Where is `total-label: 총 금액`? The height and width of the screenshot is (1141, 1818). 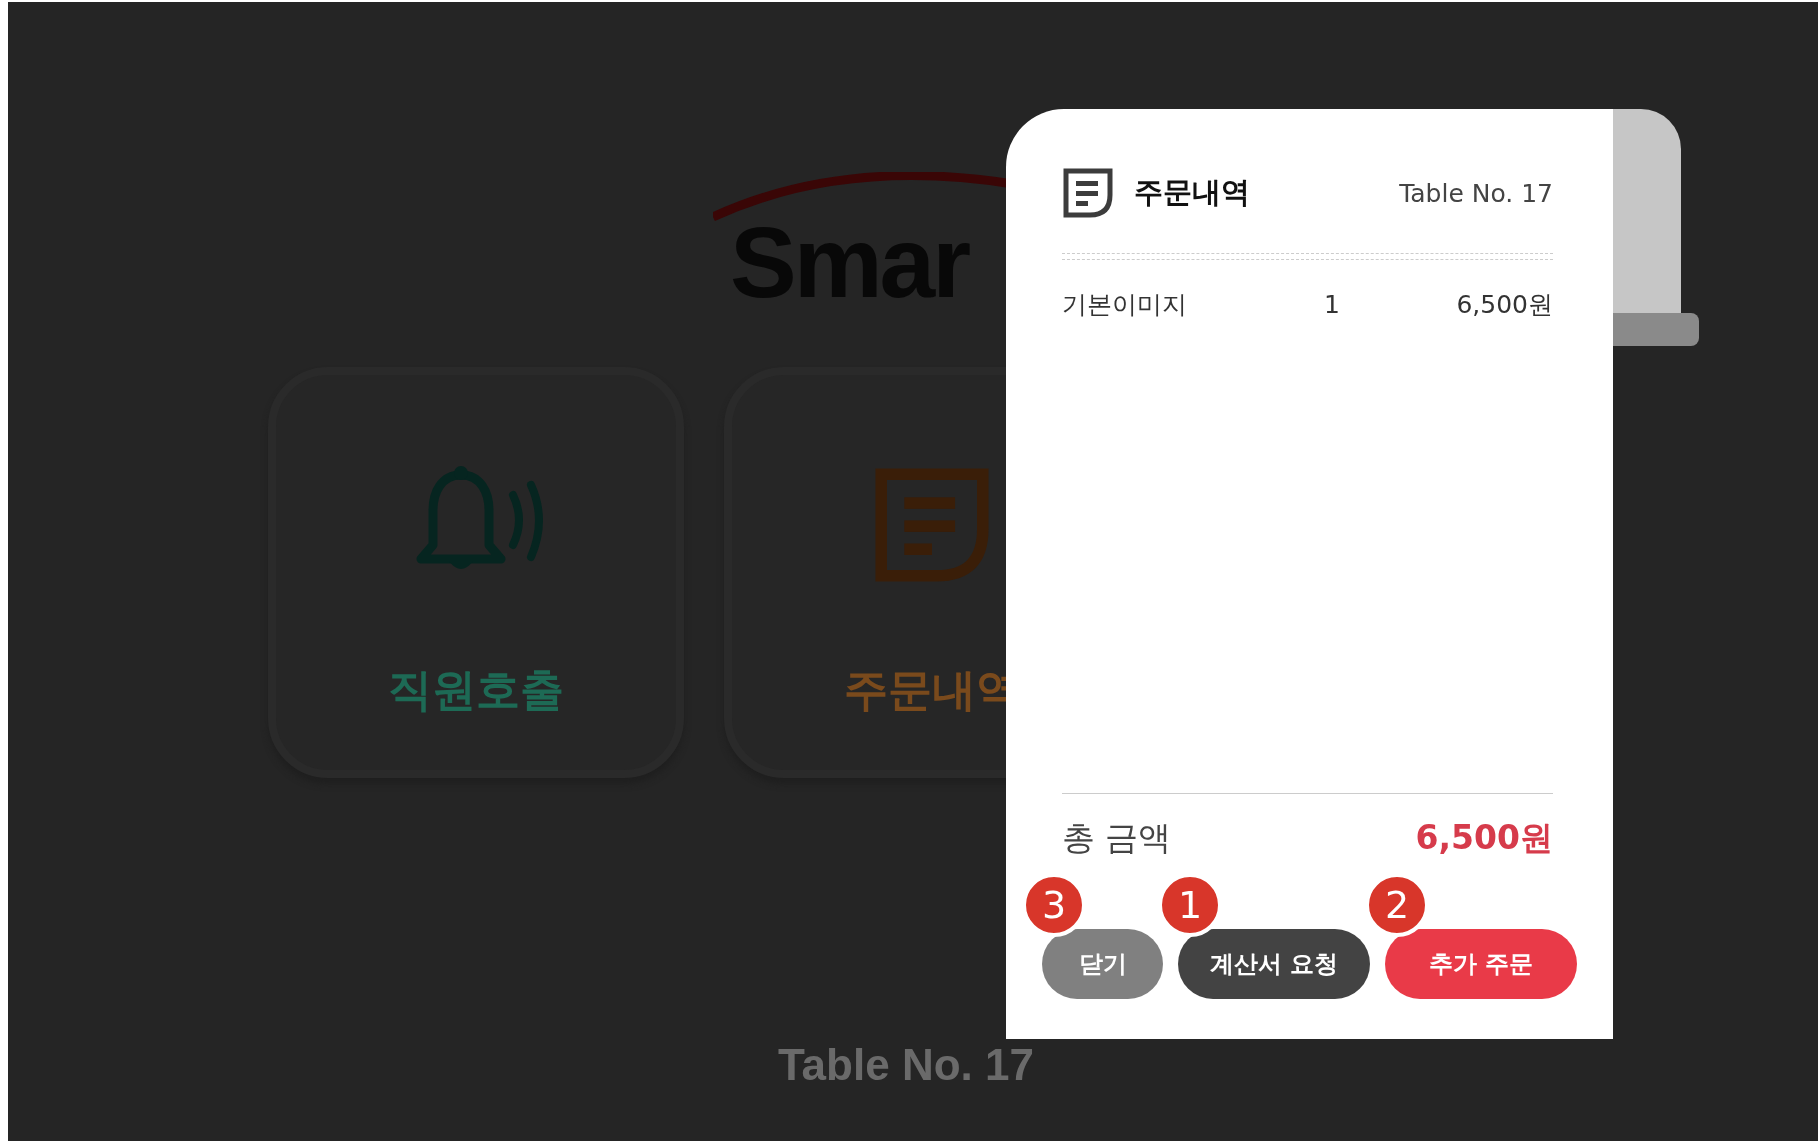
total-label: 총 금액 is located at coordinates (1117, 838).